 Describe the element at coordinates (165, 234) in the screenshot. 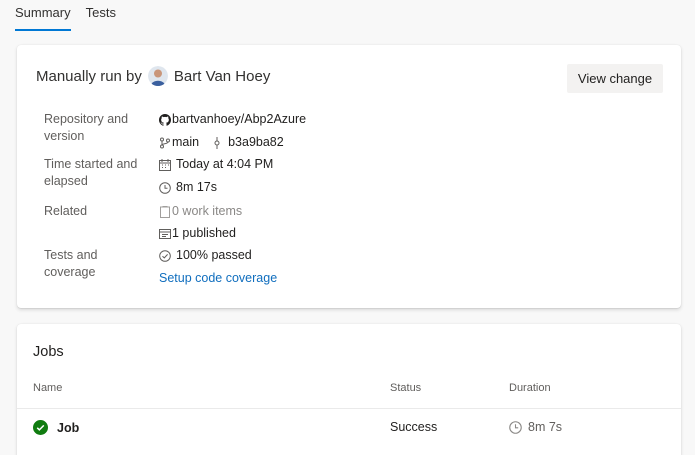

I see `artifact-icon` at that location.